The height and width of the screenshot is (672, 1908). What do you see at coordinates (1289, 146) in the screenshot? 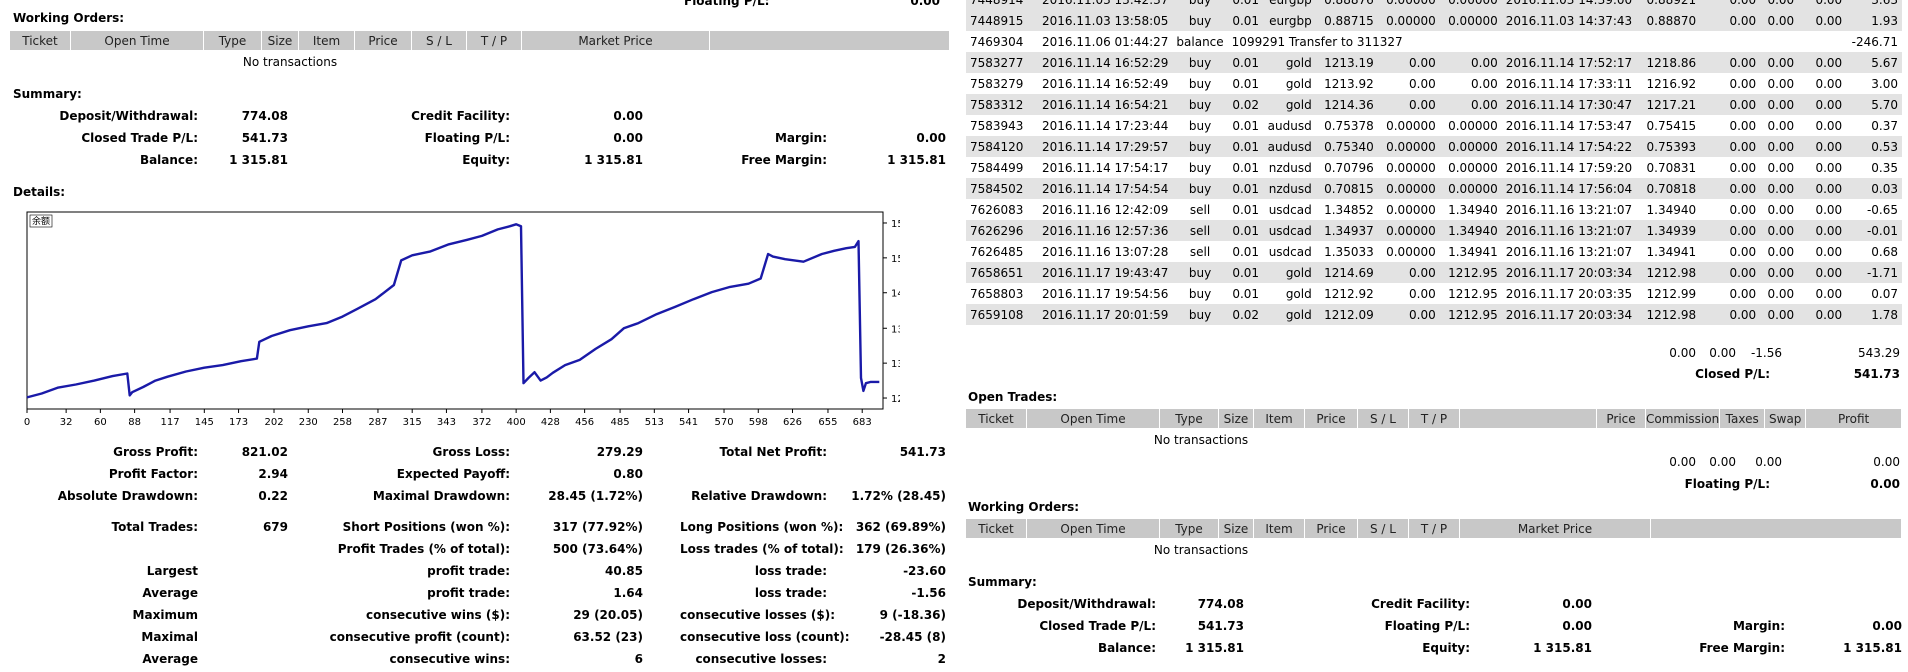
I see `trade-cell: audusd` at bounding box center [1289, 146].